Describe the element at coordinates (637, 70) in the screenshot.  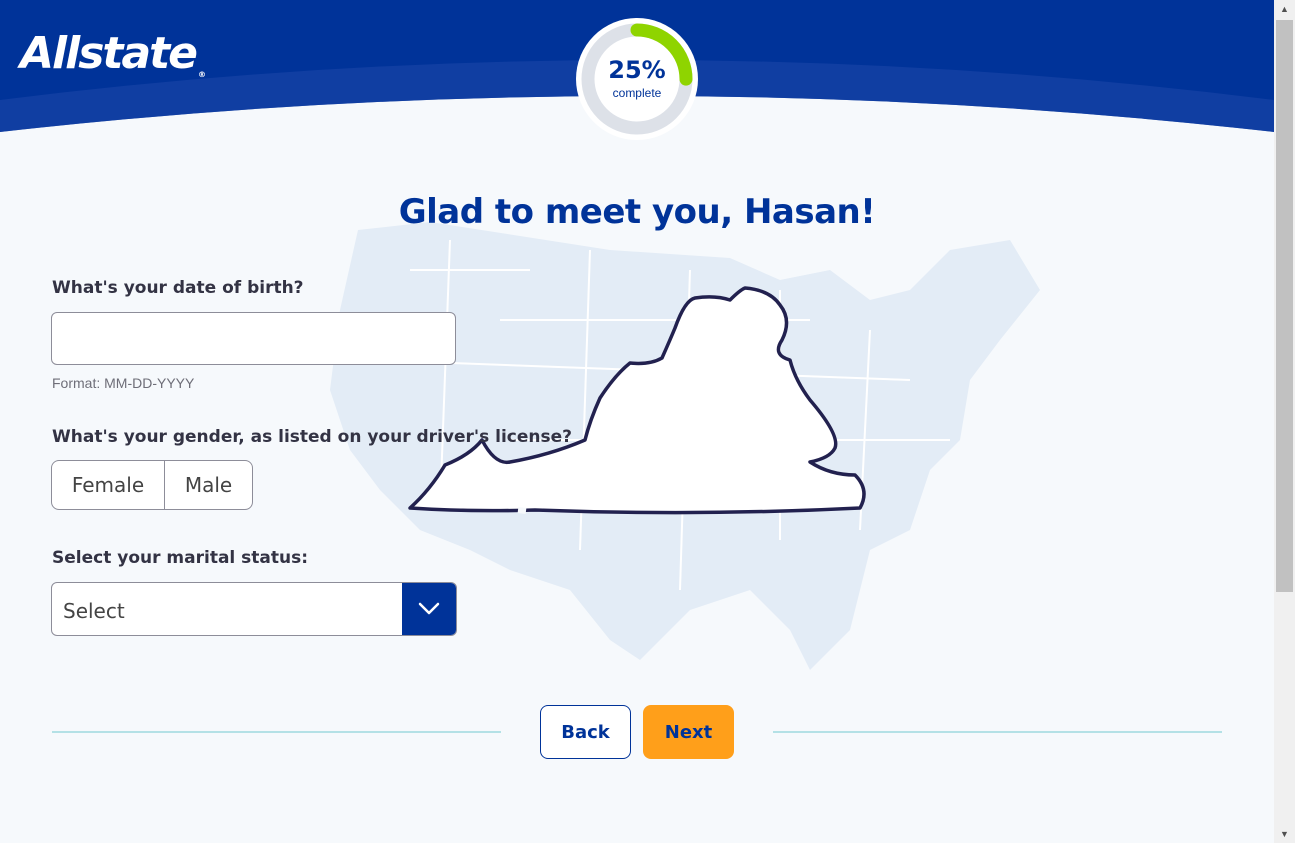
I see `progress-percent: 25%` at that location.